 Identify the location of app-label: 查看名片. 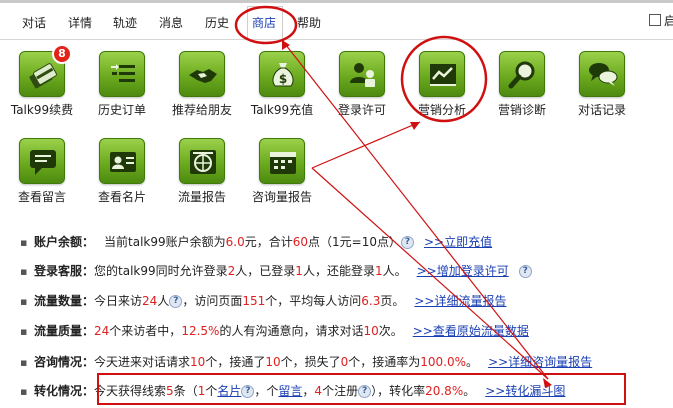
(121, 197).